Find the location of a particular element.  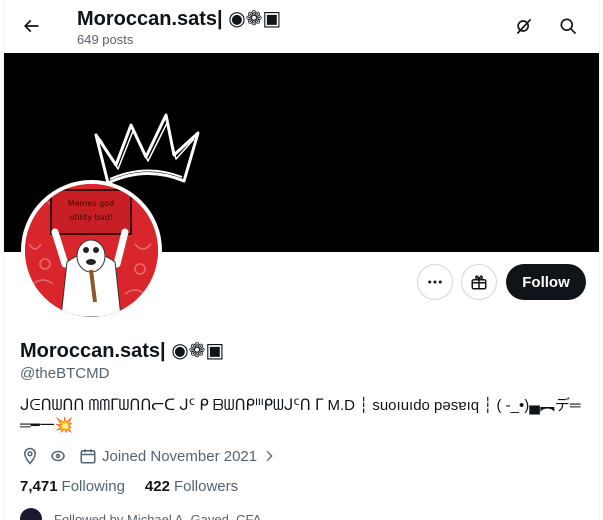

more-icon is located at coordinates (435, 282).